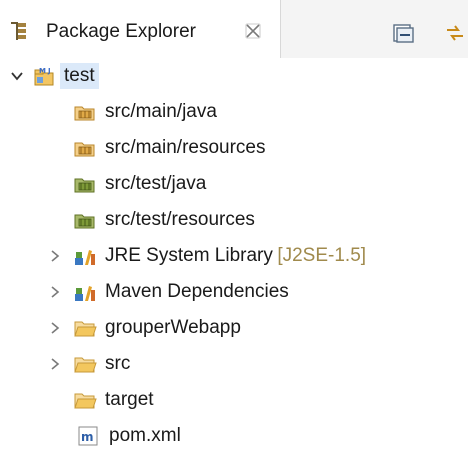 This screenshot has height=454, width=468. I want to click on tree-item-label: pom.xml, so click(145, 435).